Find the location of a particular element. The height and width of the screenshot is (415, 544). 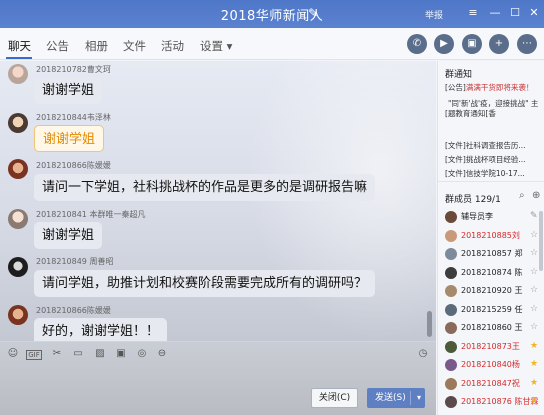

tab-files: 文件 is located at coordinates (134, 46).